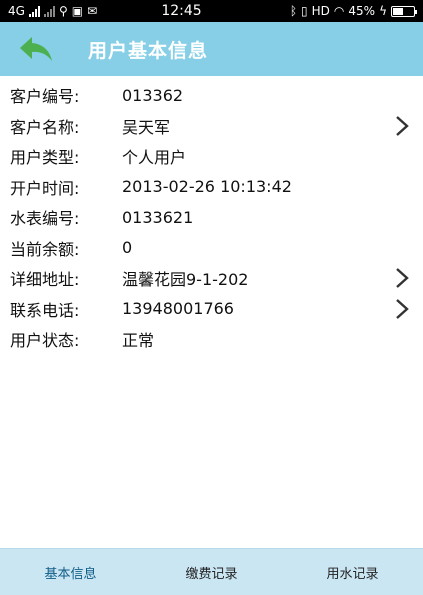 The height and width of the screenshot is (595, 423). I want to click on message-icon: ✉, so click(92, 11).